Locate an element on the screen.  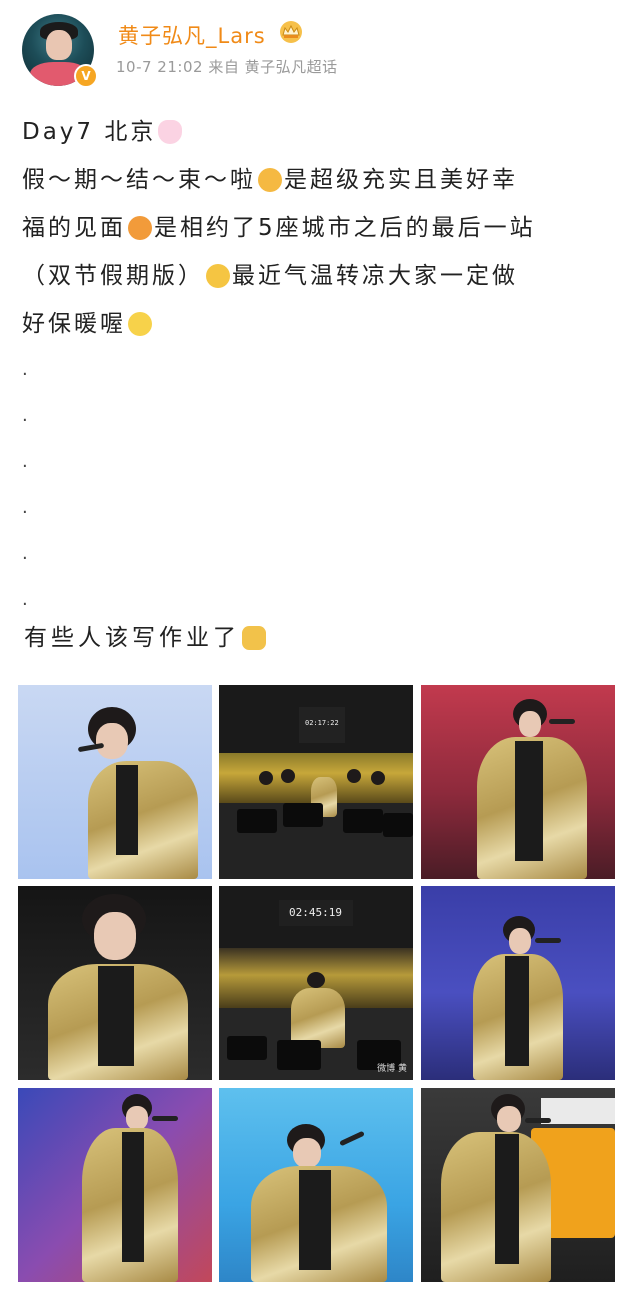
avatar-face is located at coordinates (59, 45).